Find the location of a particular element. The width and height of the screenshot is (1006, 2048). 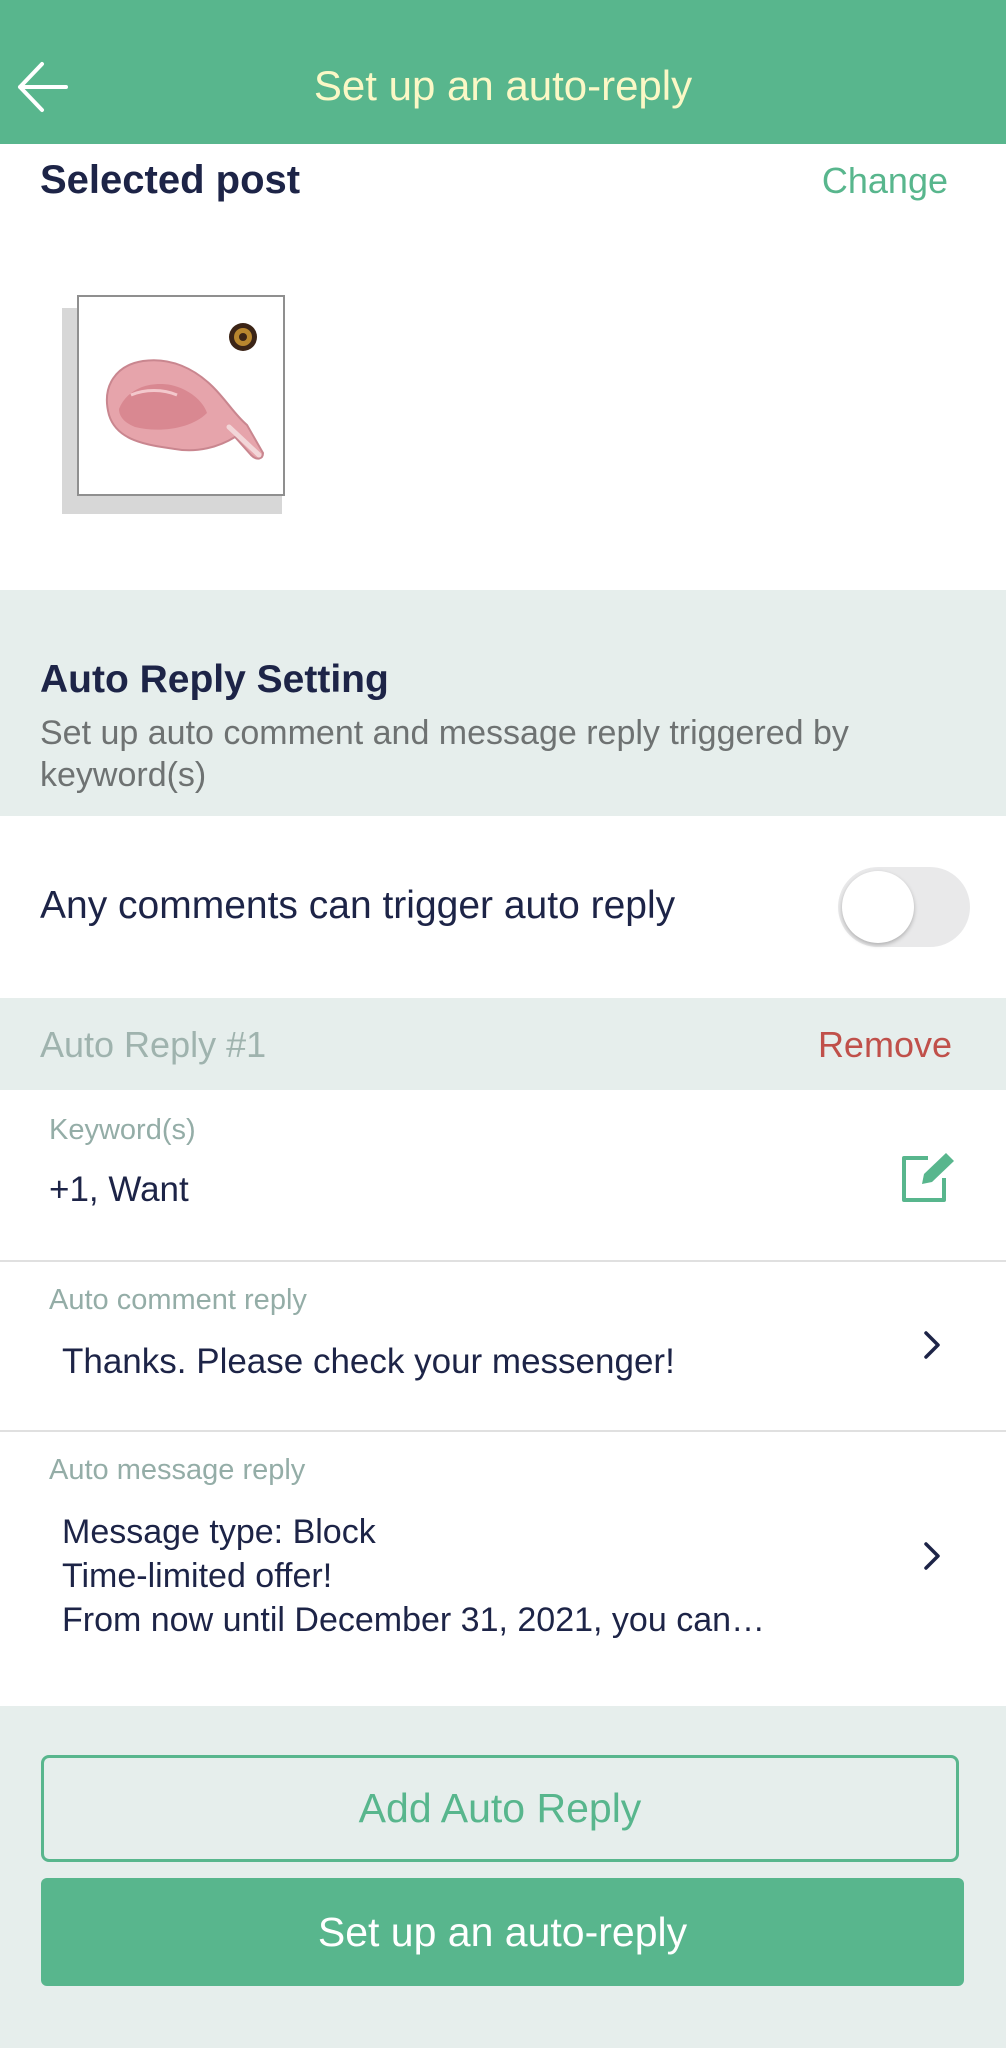

change-post-link: Change is located at coordinates (885, 181).